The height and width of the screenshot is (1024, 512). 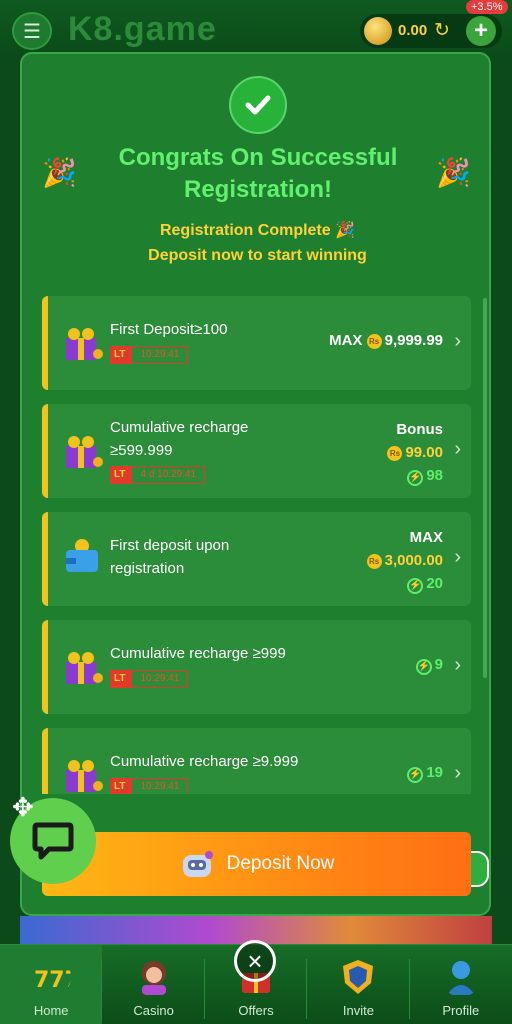 What do you see at coordinates (419, 429) in the screenshot?
I see `bonus-label: Bonus` at bounding box center [419, 429].